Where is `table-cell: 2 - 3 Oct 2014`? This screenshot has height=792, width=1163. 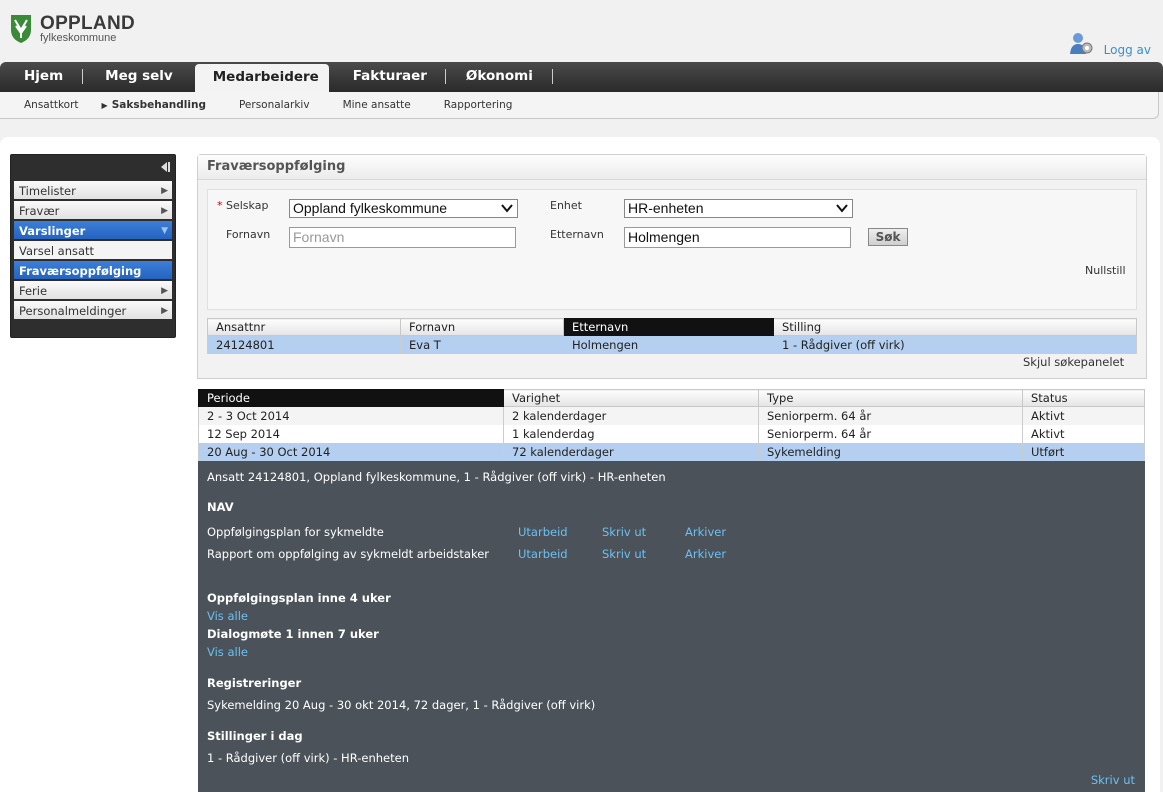 table-cell: 2 - 3 Oct 2014 is located at coordinates (351, 415).